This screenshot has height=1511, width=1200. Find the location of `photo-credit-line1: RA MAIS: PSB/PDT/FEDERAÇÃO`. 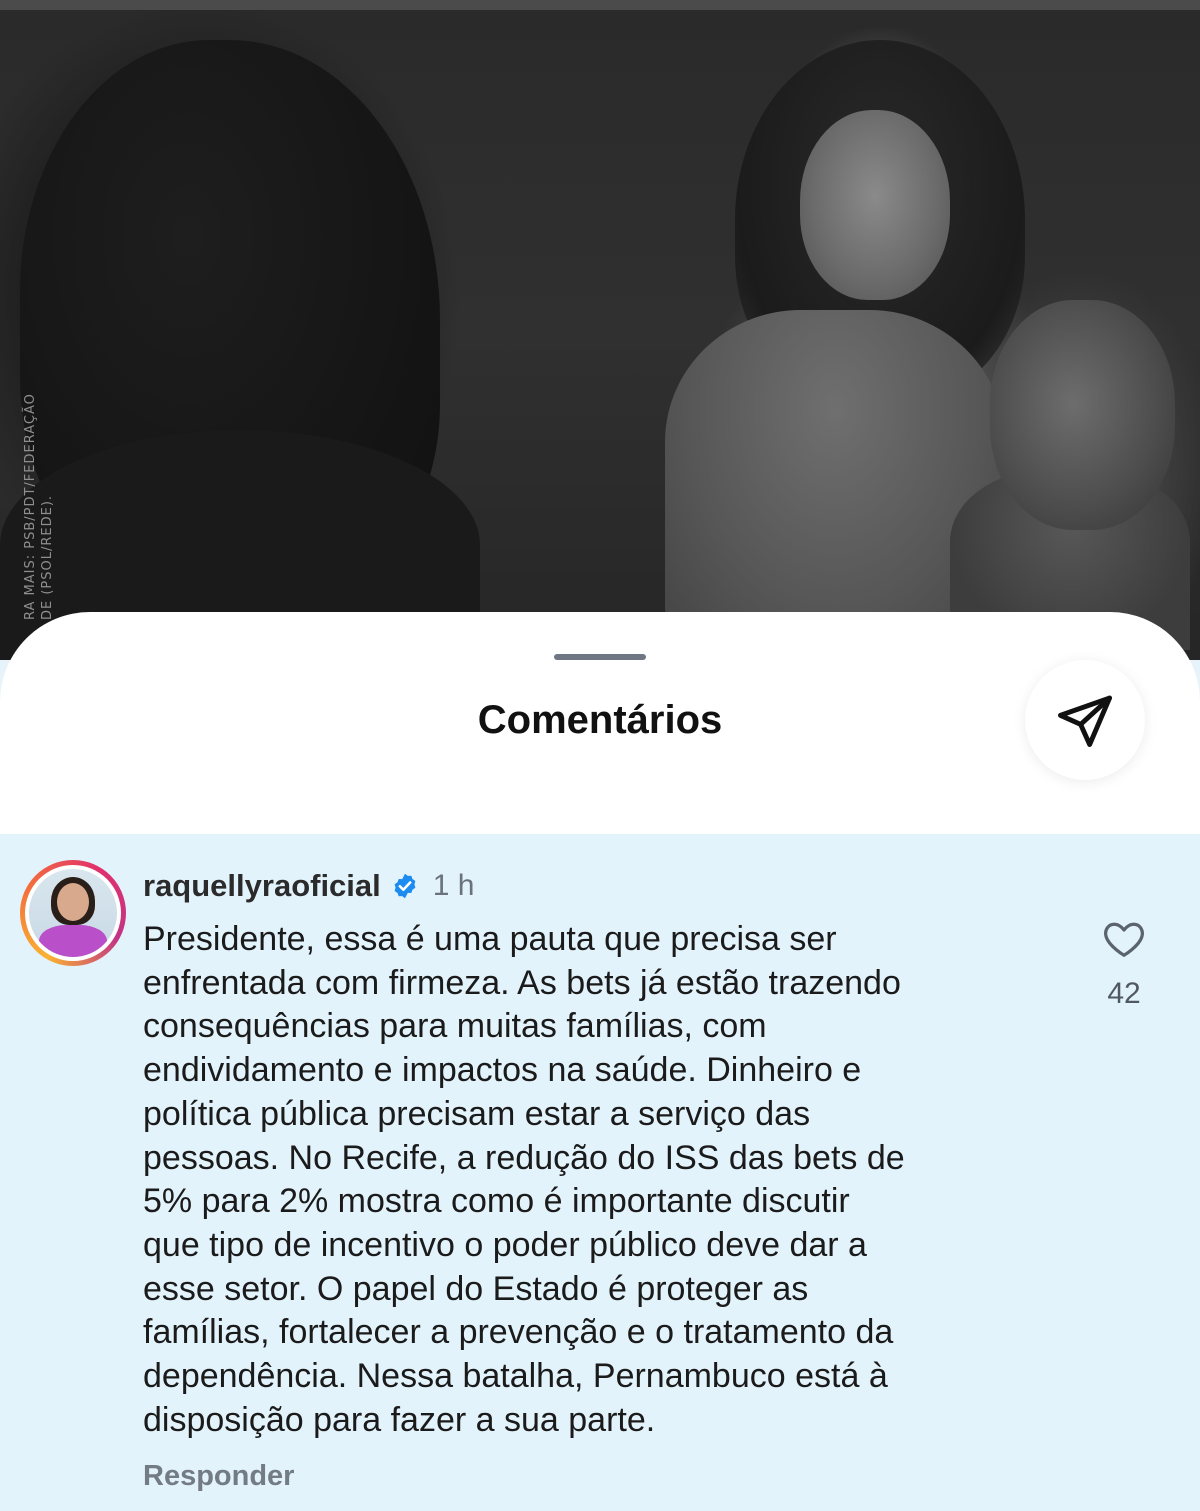

photo-credit-line1: RA MAIS: PSB/PDT/FEDERAÇÃO is located at coordinates (30, 506).